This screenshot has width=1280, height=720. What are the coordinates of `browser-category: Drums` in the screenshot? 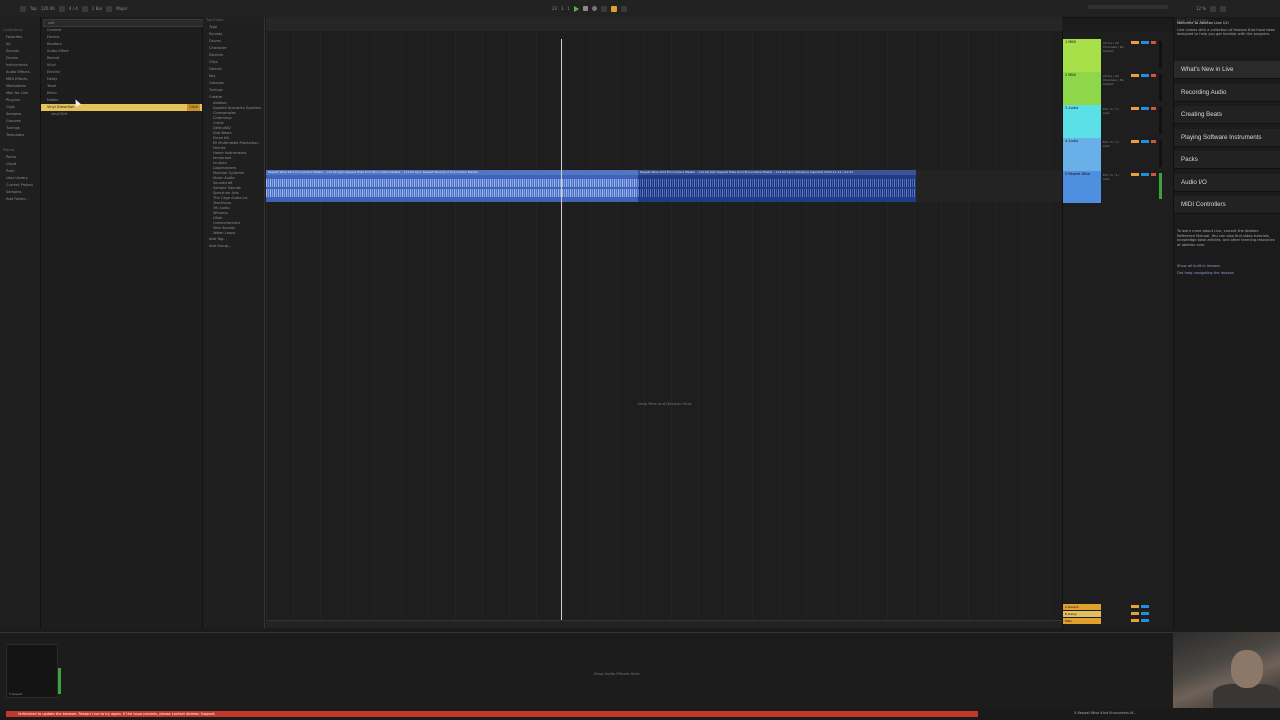 It's located at (20, 58).